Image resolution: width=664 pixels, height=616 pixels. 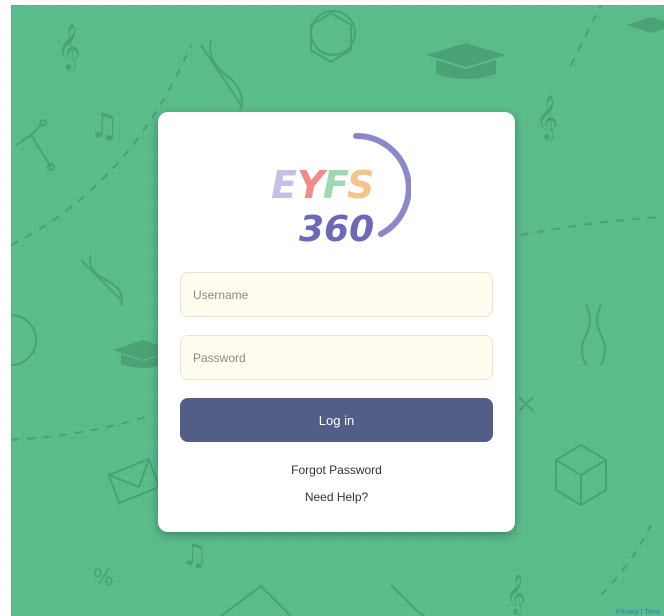 I want to click on need-help-link: Need Help?, so click(x=336, y=497).